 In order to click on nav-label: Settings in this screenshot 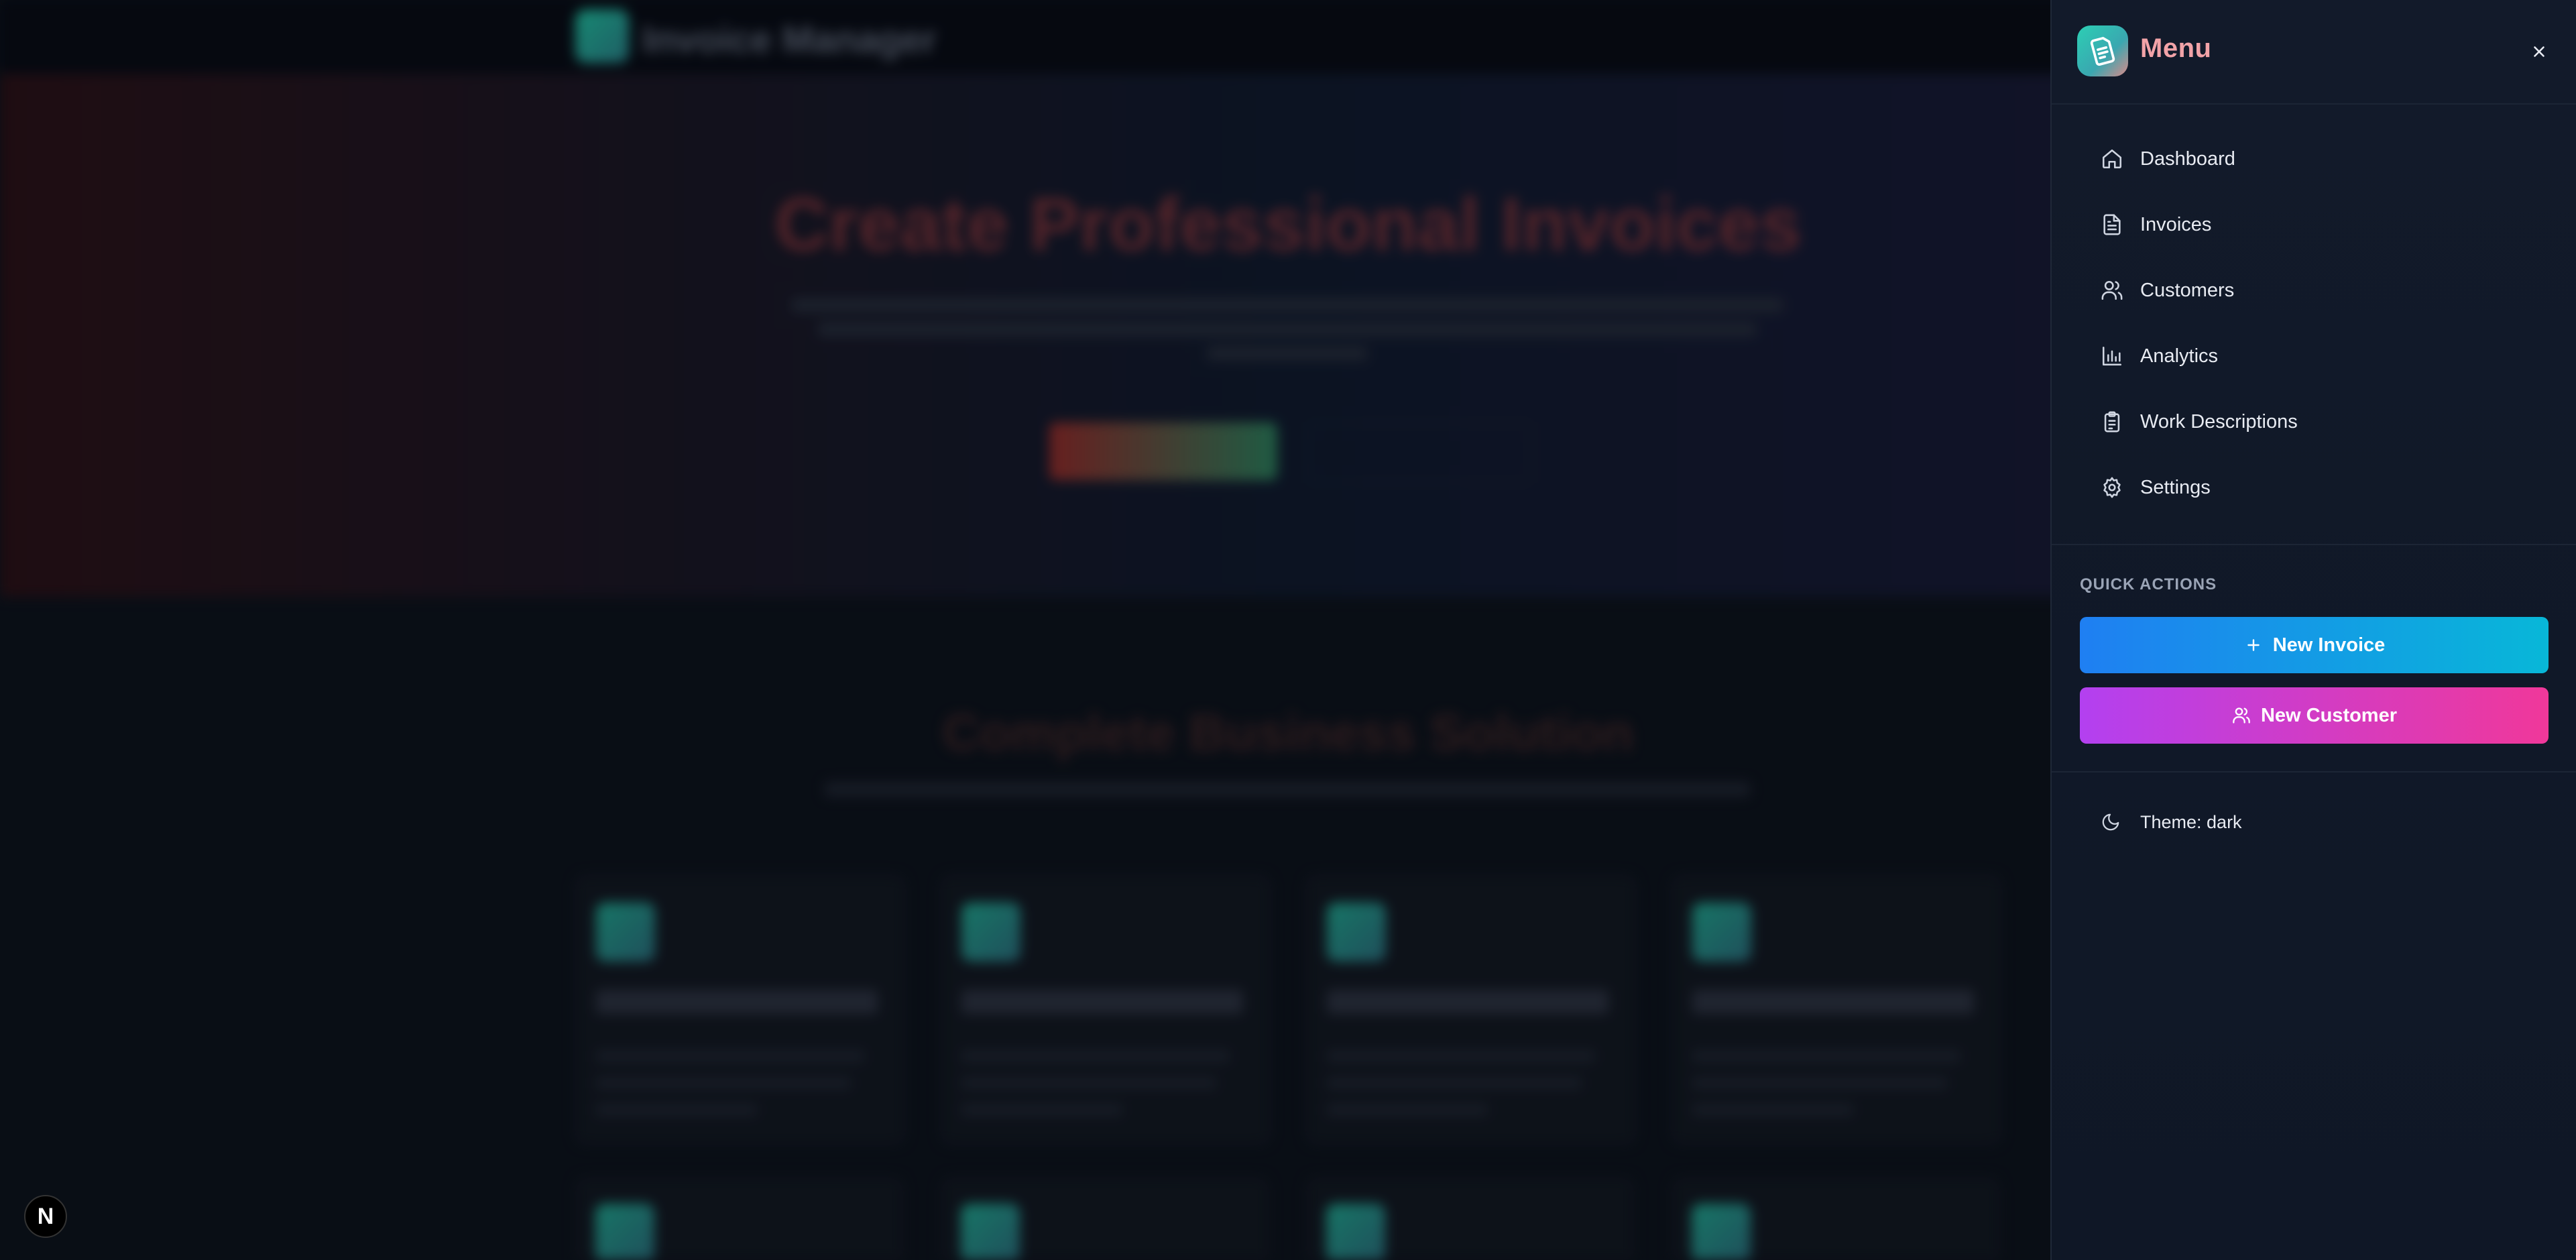, I will do `click(2175, 487)`.